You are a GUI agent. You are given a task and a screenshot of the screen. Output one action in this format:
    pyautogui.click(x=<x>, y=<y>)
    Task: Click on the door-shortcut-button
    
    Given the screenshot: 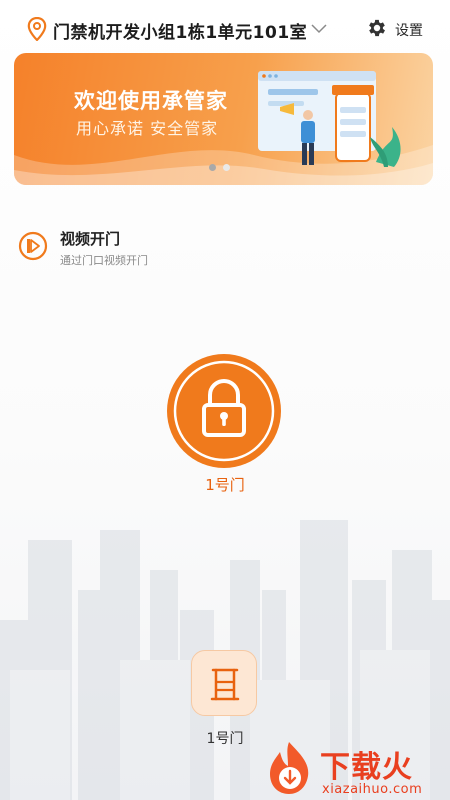 What is the action you would take?
    pyautogui.click(x=224, y=683)
    